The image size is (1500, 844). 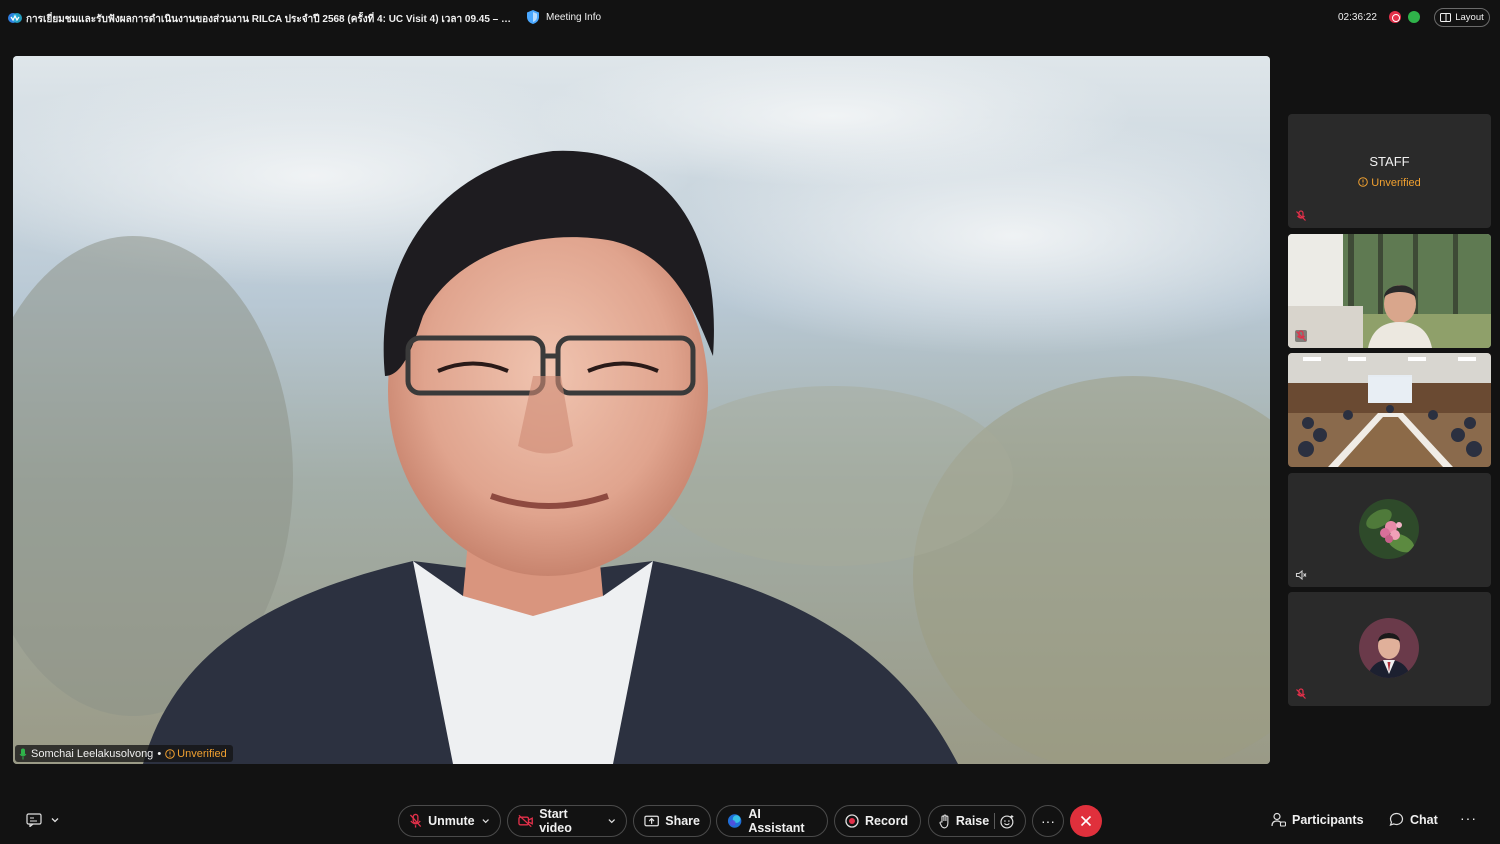 I want to click on chat-icon, so click(x=1396, y=819).